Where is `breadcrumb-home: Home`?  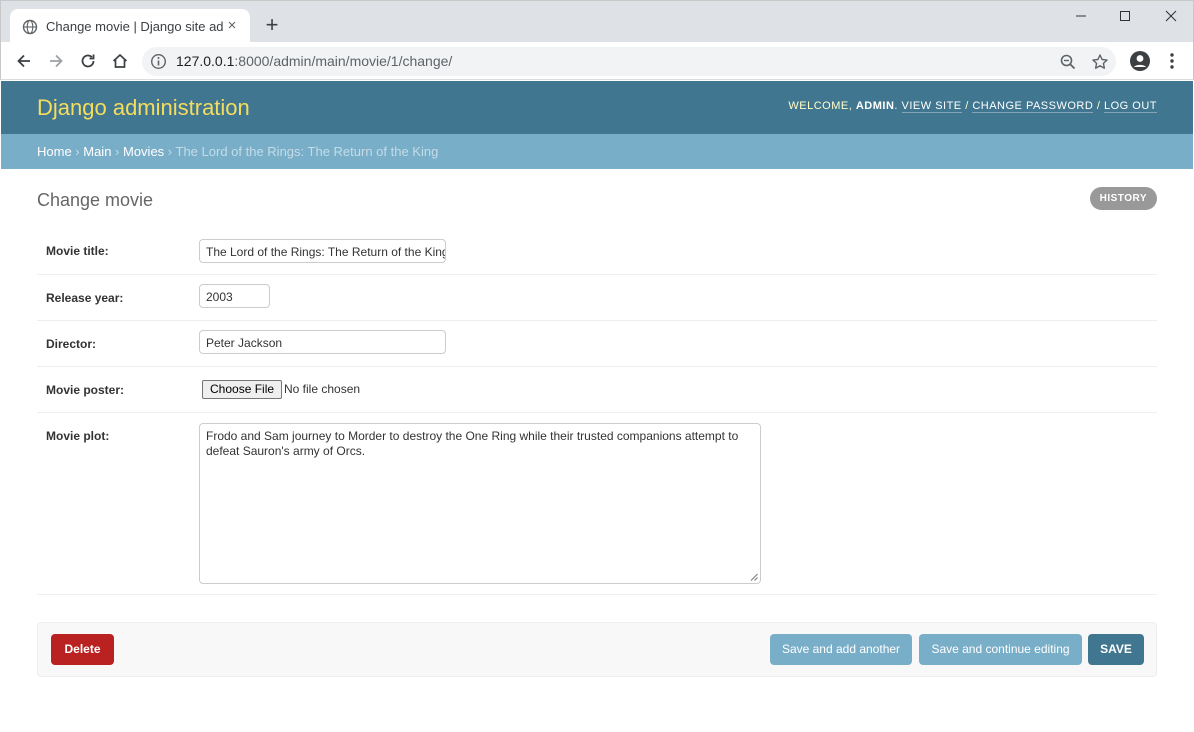 breadcrumb-home: Home is located at coordinates (54, 151).